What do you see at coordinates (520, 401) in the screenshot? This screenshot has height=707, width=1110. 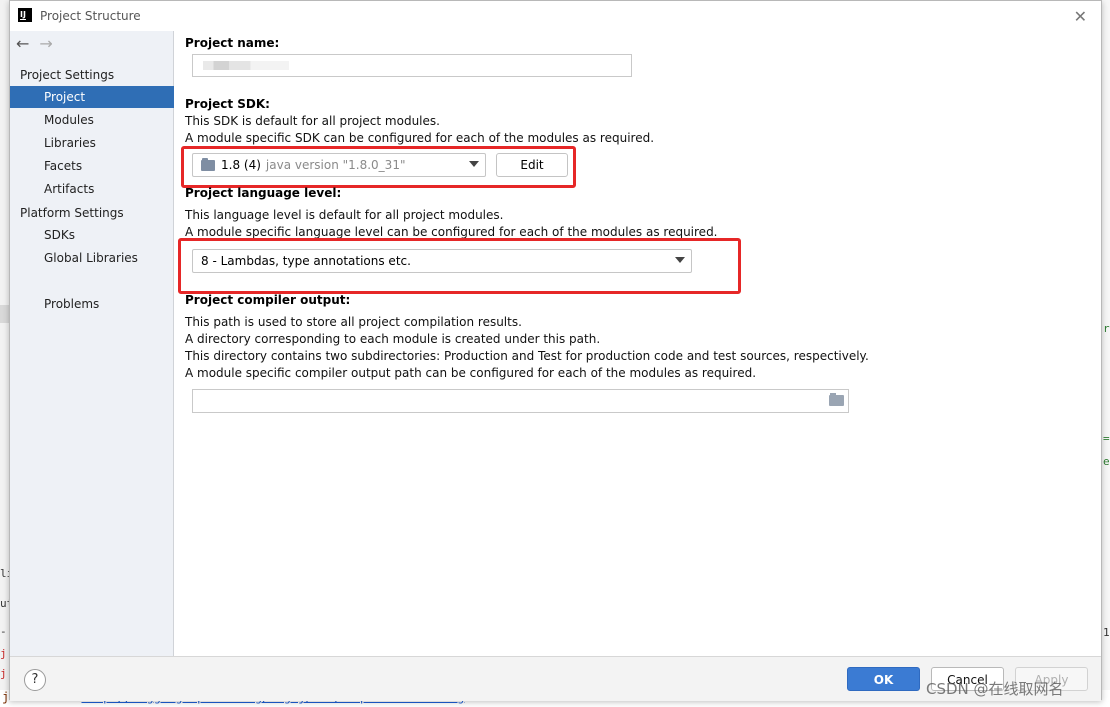 I see `compiler-output-input` at bounding box center [520, 401].